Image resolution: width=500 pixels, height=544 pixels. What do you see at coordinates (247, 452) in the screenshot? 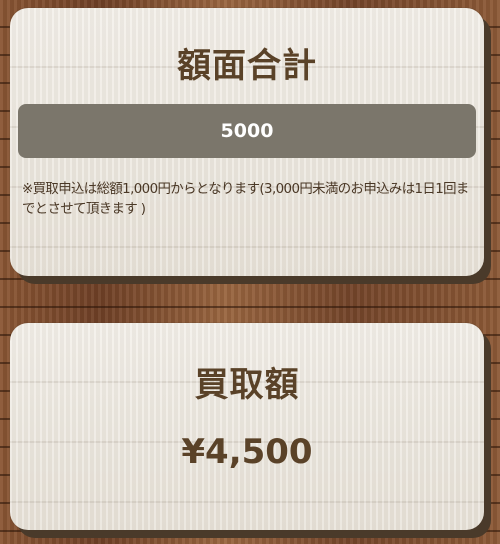
I see `purchase-amount-value: ¥4,500` at bounding box center [247, 452].